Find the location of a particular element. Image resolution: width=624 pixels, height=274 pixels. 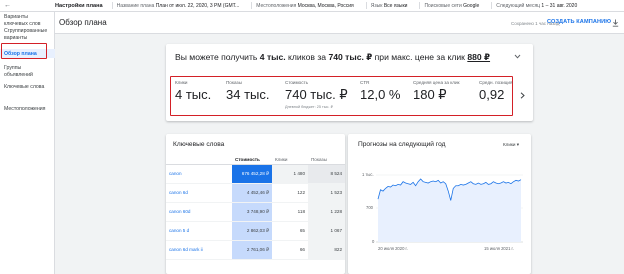

locations-field: Местоположения Москва, Москва, Россия is located at coordinates (304, 6).